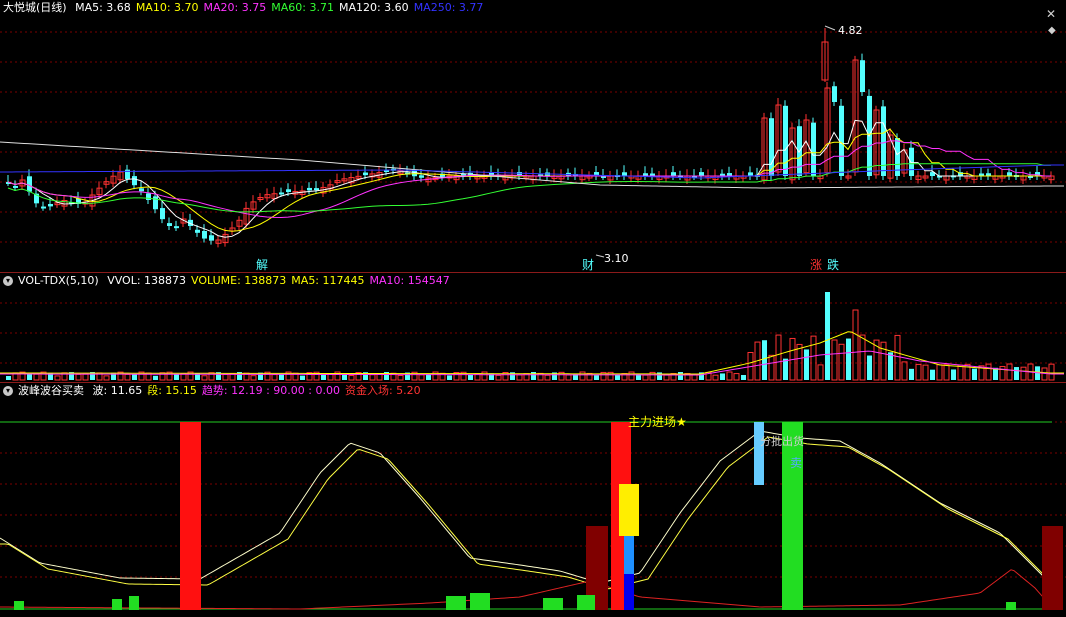 The image size is (1066, 617). Describe the element at coordinates (448, 7) in the screenshot. I see `indicator-label: MA250: 3.77` at that location.